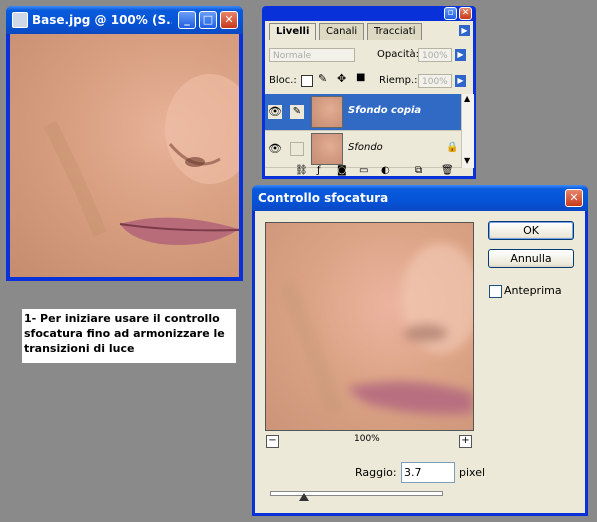 The width and height of the screenshot is (597, 522). I want to click on new-layer-icon: ⧉, so click(418, 170).